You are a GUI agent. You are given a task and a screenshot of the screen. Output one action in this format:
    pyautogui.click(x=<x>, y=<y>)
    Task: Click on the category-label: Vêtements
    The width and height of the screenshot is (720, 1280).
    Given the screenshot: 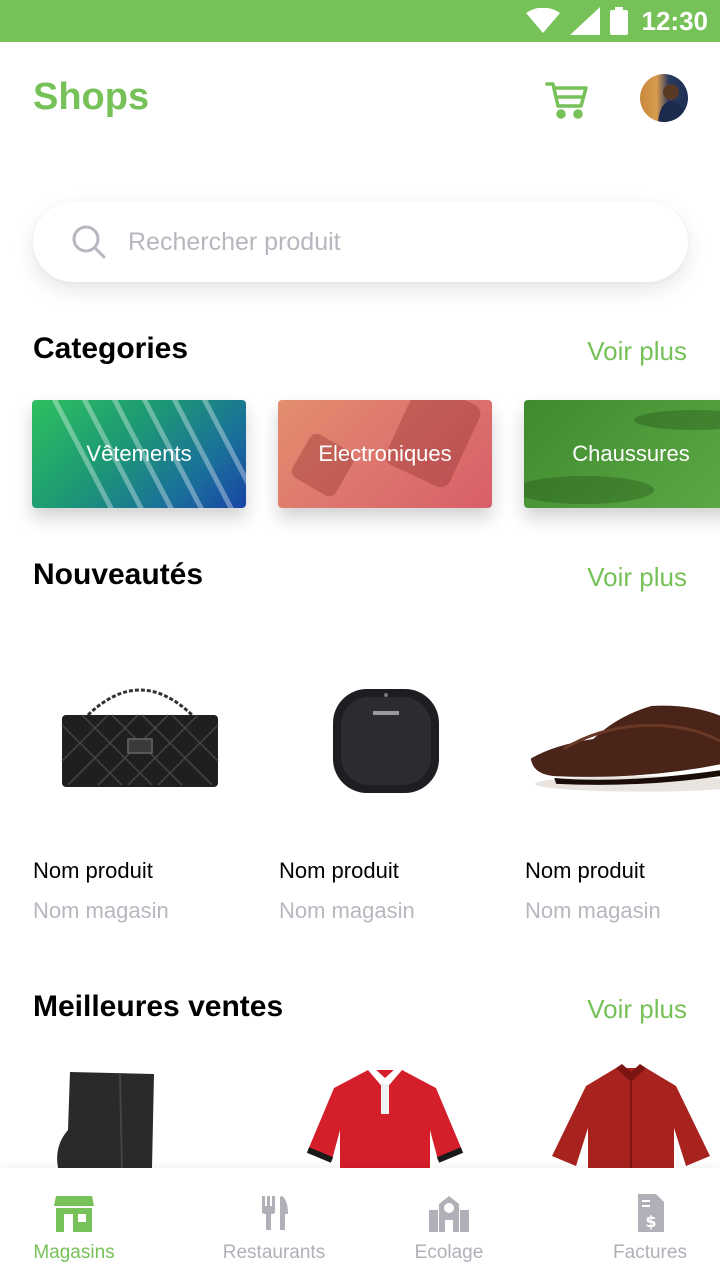 What is the action you would take?
    pyautogui.click(x=139, y=453)
    